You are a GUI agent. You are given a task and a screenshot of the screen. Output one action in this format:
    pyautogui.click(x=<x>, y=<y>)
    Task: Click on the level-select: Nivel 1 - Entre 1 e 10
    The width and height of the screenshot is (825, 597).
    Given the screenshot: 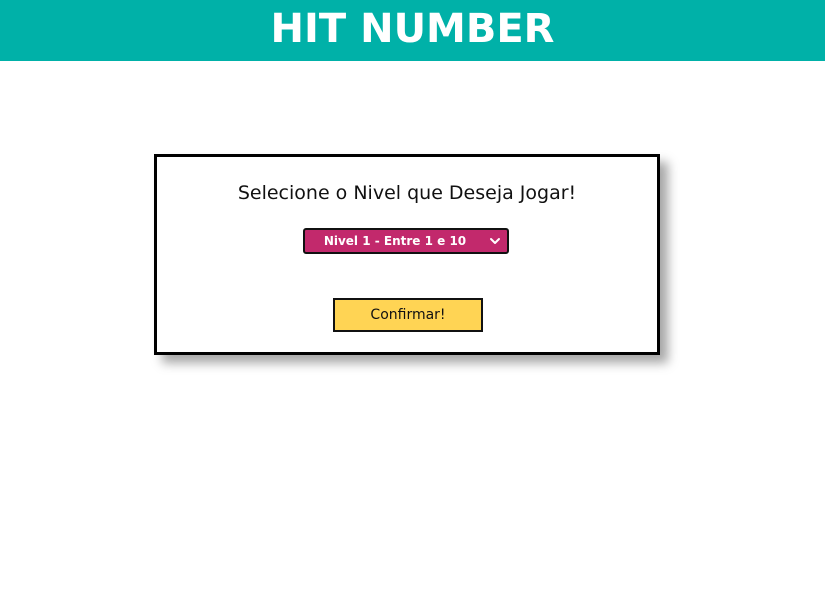 What is the action you would take?
    pyautogui.click(x=406, y=241)
    